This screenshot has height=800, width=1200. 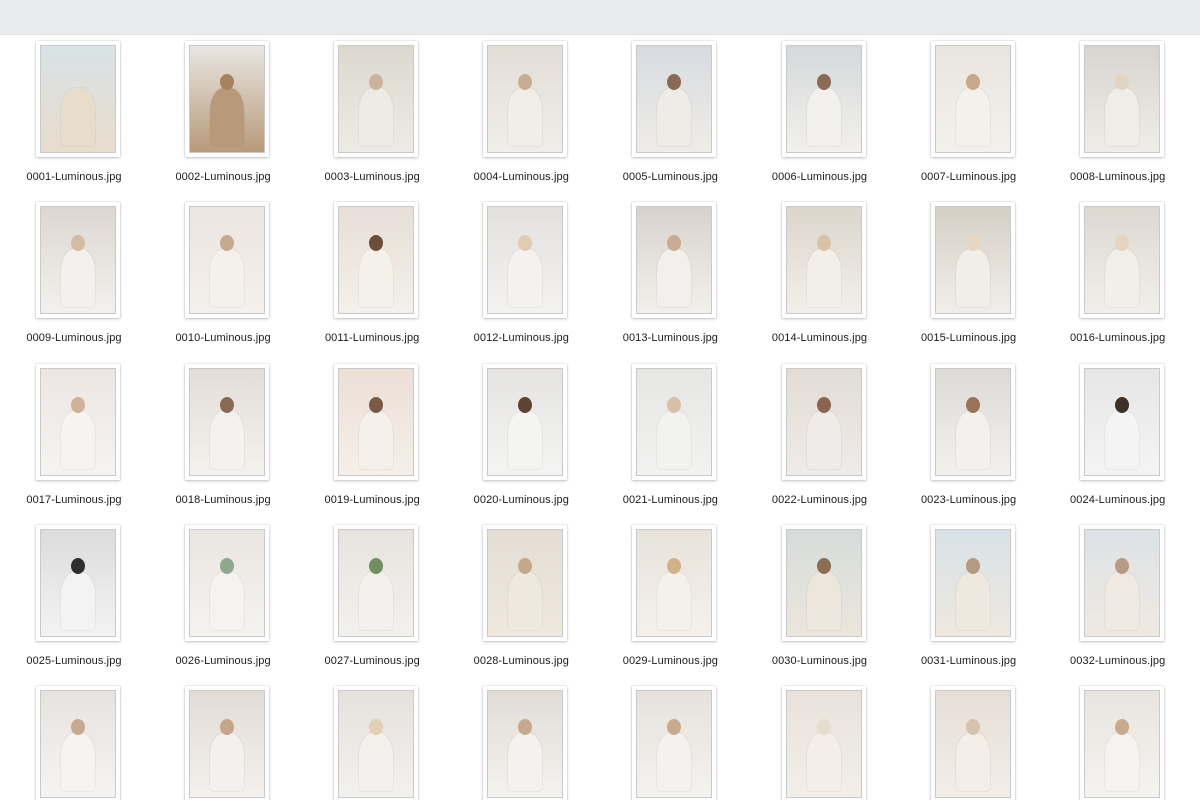 I want to click on file-item: 0023-Luminous.jpg, so click(x=969, y=437).